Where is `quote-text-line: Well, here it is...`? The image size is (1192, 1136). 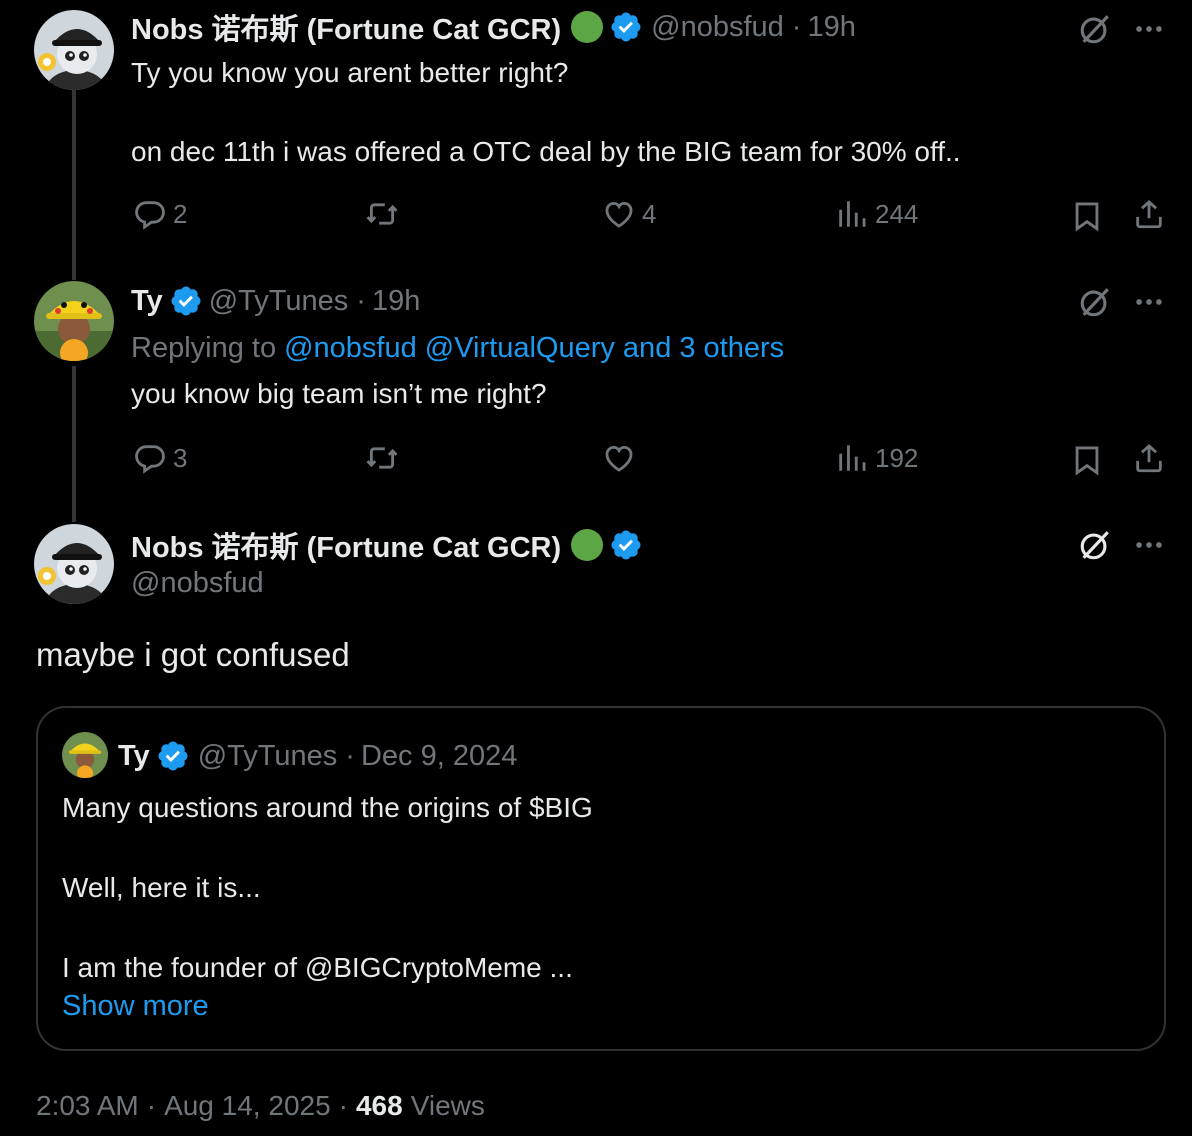 quote-text-line: Well, here it is... is located at coordinates (161, 887).